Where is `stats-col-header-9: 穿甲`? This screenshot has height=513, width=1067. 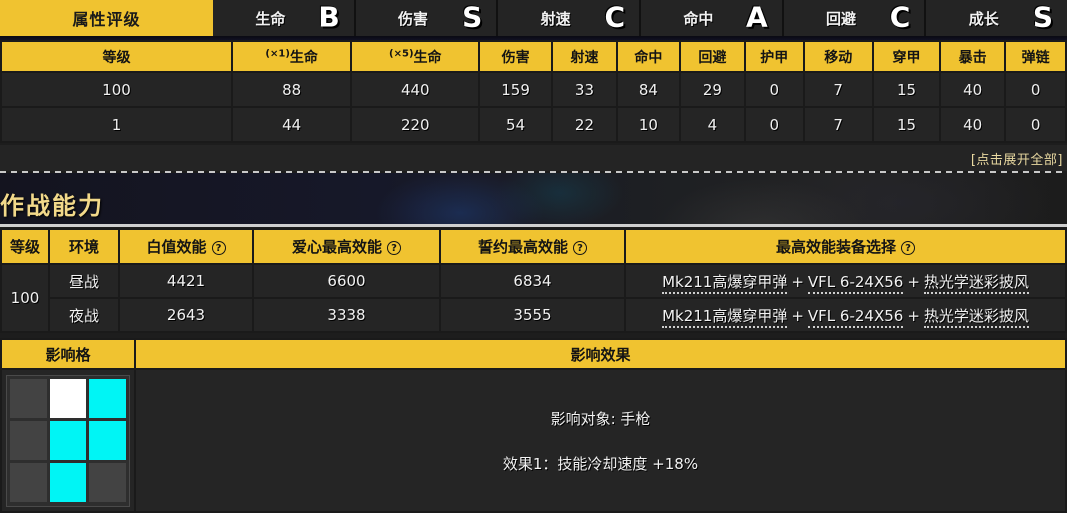 stats-col-header-9: 穿甲 is located at coordinates (906, 56).